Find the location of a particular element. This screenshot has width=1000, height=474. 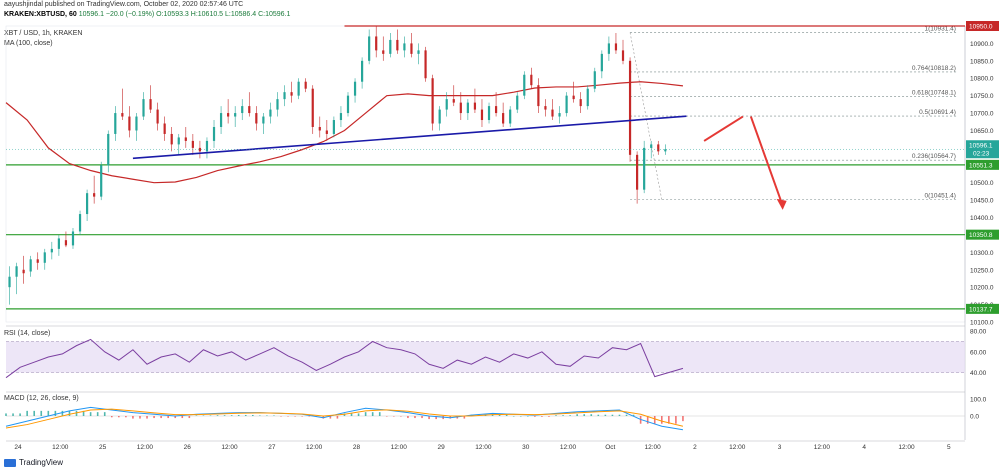

macd-legend: MACD (12, 26, close, 9) is located at coordinates (41, 398).